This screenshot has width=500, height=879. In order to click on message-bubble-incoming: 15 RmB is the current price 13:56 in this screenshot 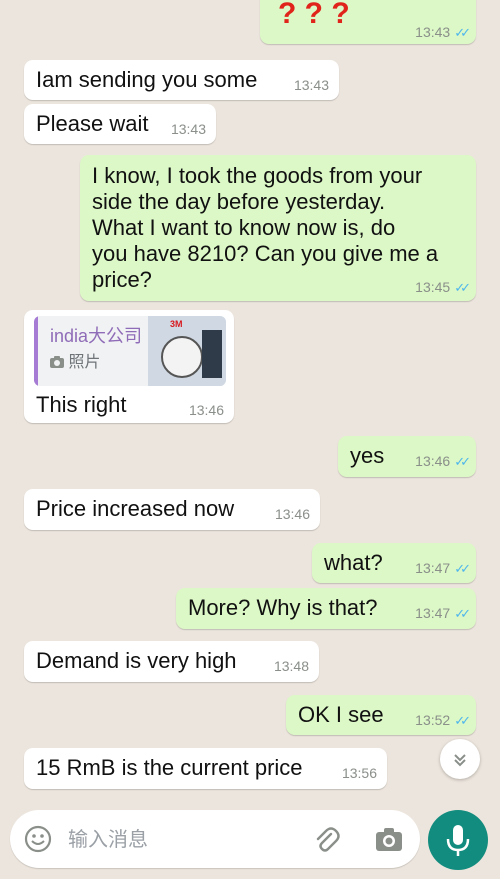, I will do `click(205, 768)`.